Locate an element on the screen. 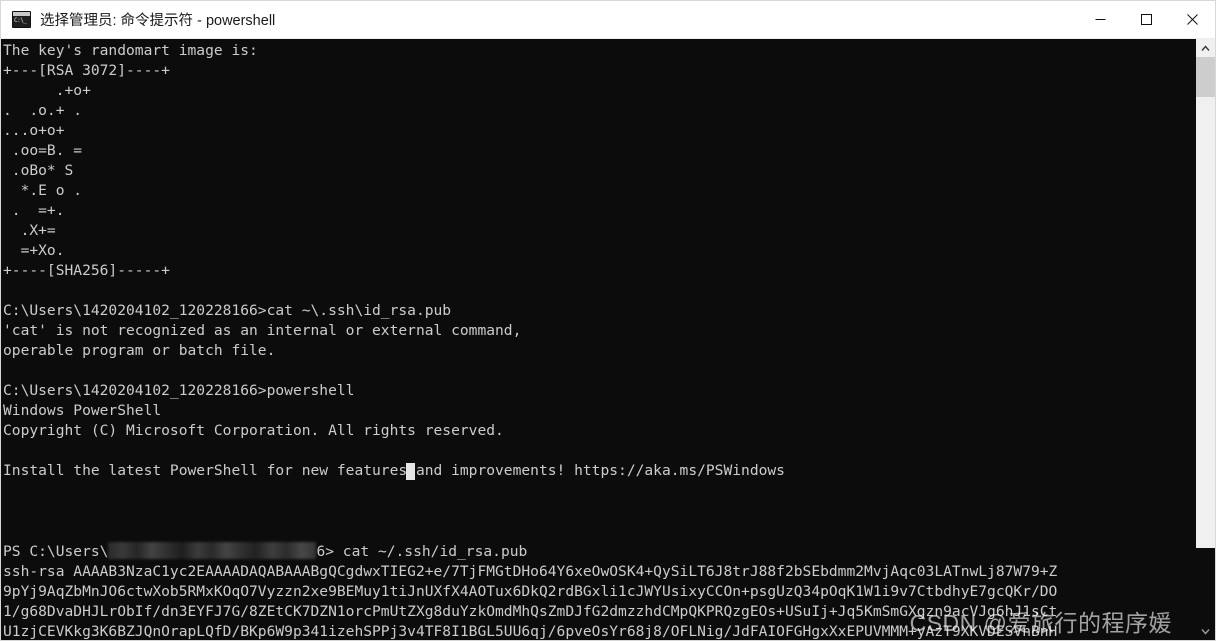 Image resolution: width=1216 pixels, height=641 pixels. minimize-icon is located at coordinates (1100, 19).